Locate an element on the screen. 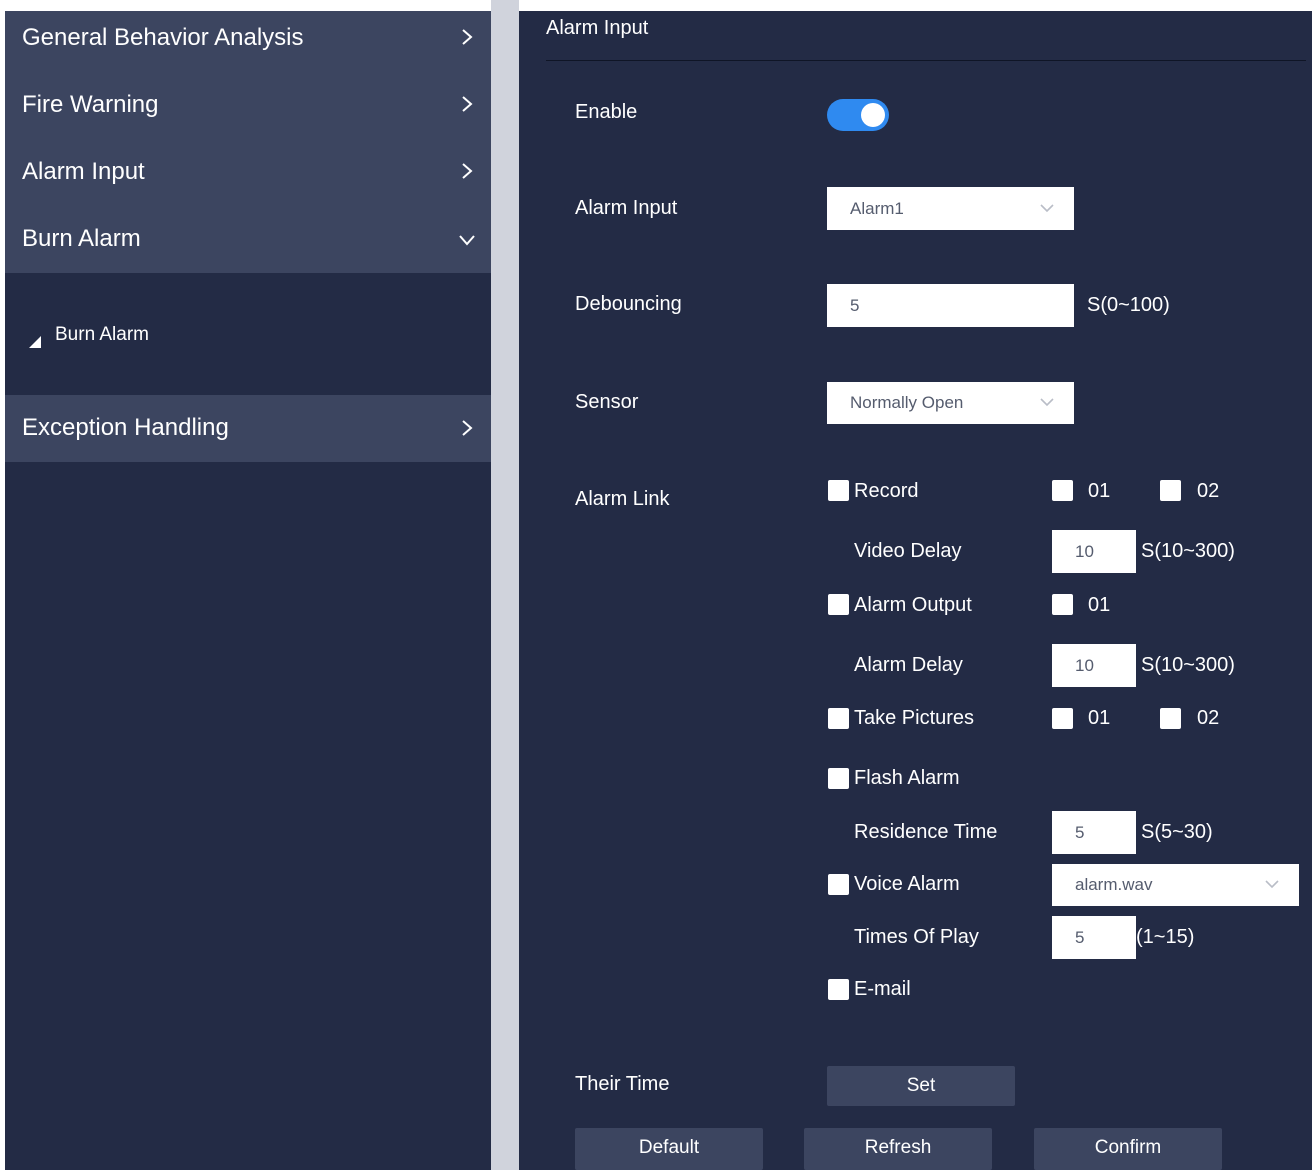 Image resolution: width=1312 pixels, height=1170 pixels. take-pictures-checkbox is located at coordinates (838, 718).